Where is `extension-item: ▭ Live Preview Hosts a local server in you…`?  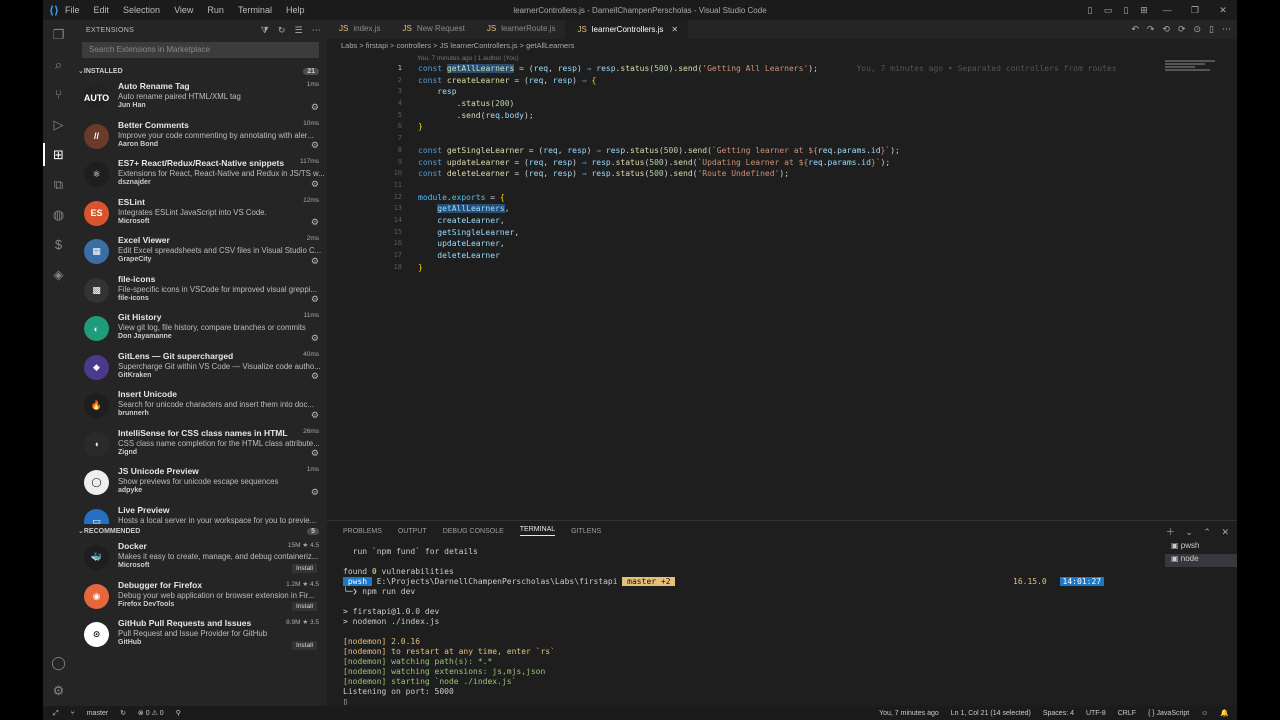
extension-item: ▭ Live Preview Hosts a local server in you… is located at coordinates (200, 513).